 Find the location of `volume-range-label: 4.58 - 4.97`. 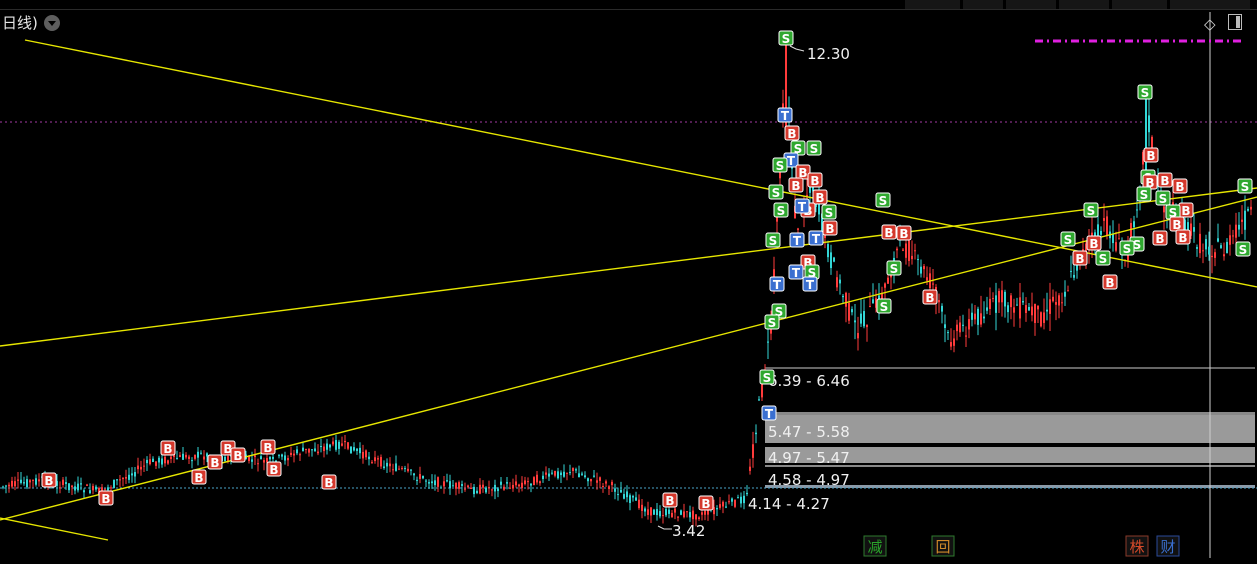

volume-range-label: 4.58 - 4.97 is located at coordinates (809, 480).